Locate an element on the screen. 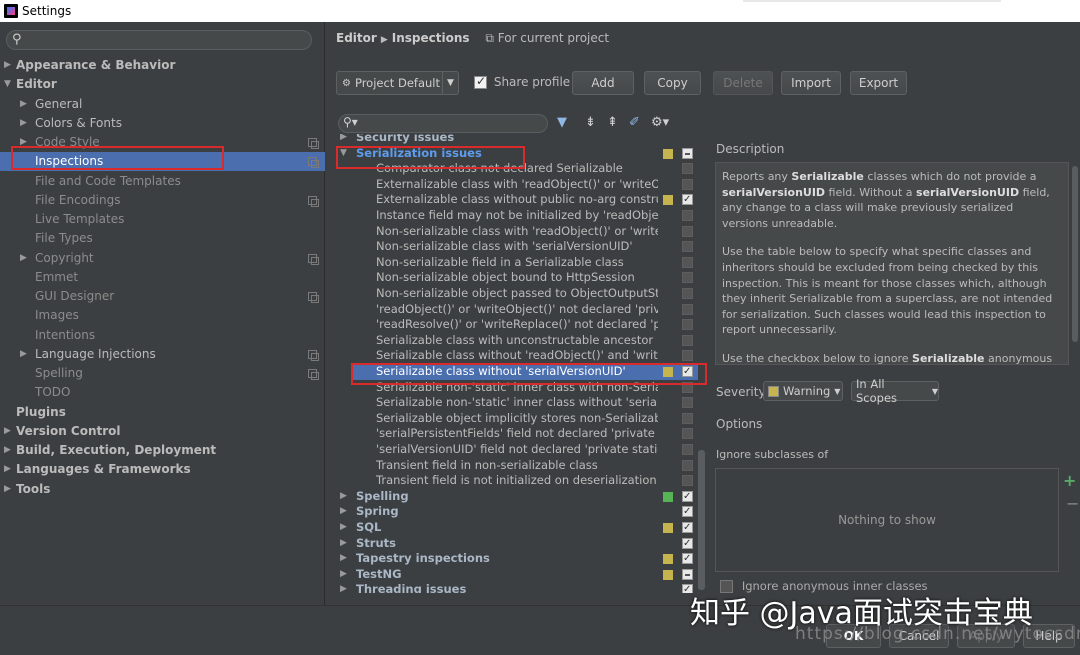 The image size is (1080, 655). inspection-group-row: ▶ SQL is located at coordinates (517, 528).